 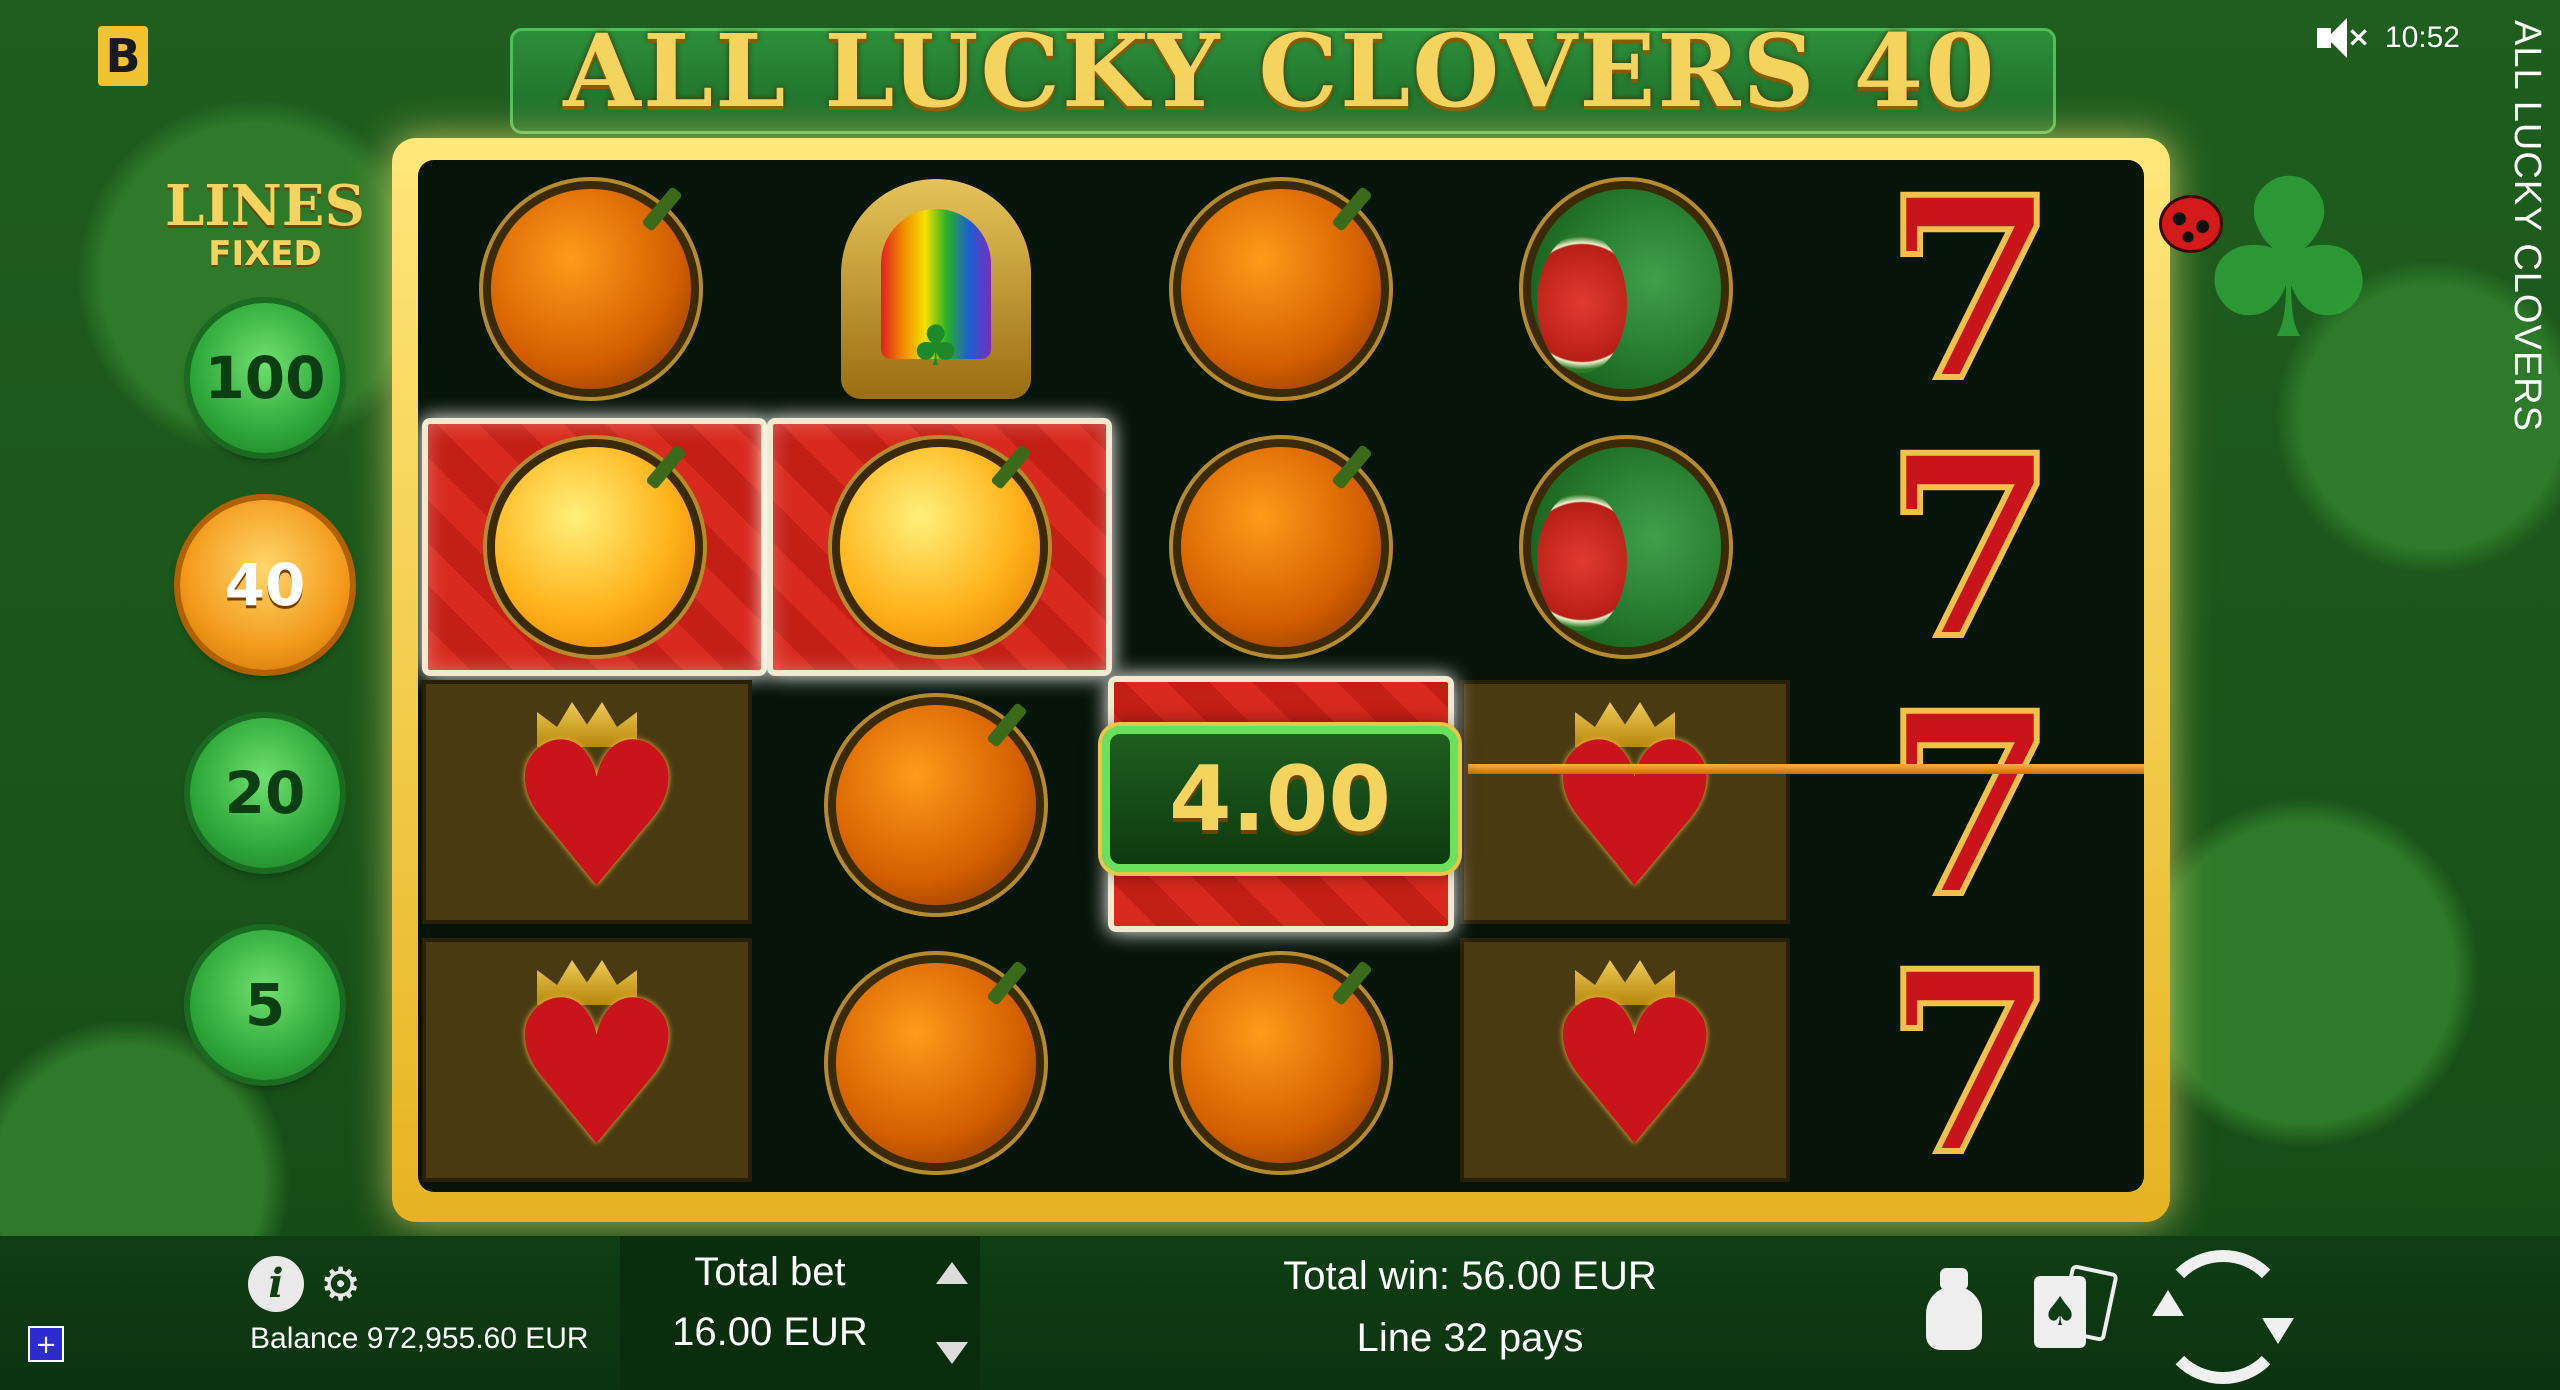 I want to click on game-title: ALL LUCKY CLOVERS 40, so click(x=1280, y=71).